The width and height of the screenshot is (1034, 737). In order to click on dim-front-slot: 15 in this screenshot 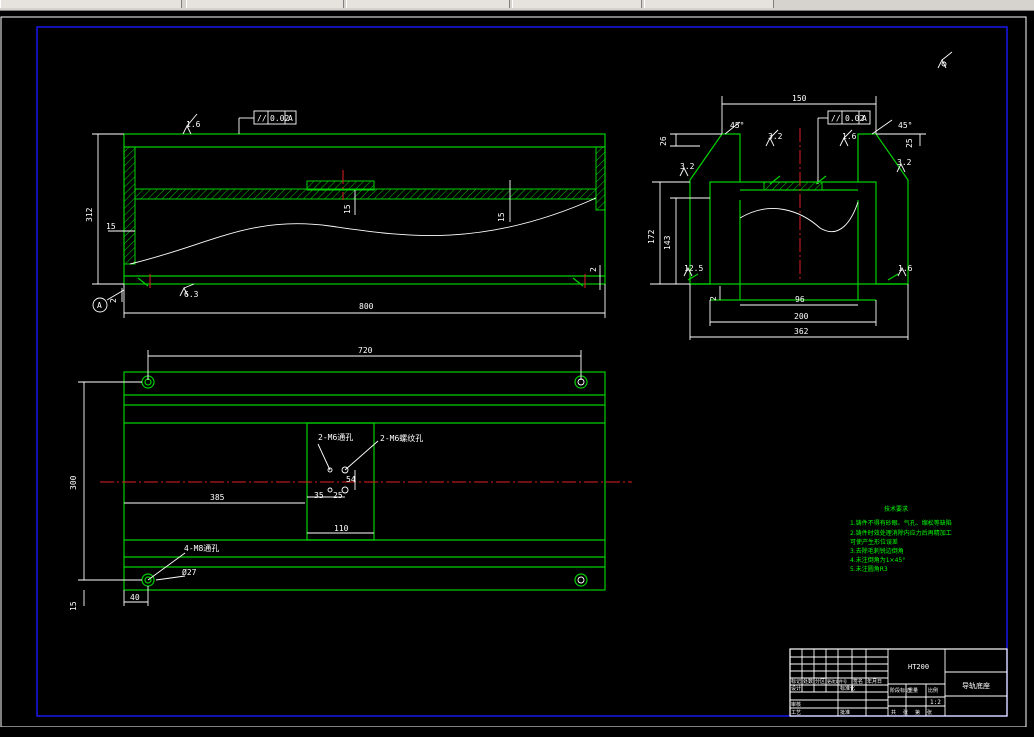, I will do `click(347, 209)`.